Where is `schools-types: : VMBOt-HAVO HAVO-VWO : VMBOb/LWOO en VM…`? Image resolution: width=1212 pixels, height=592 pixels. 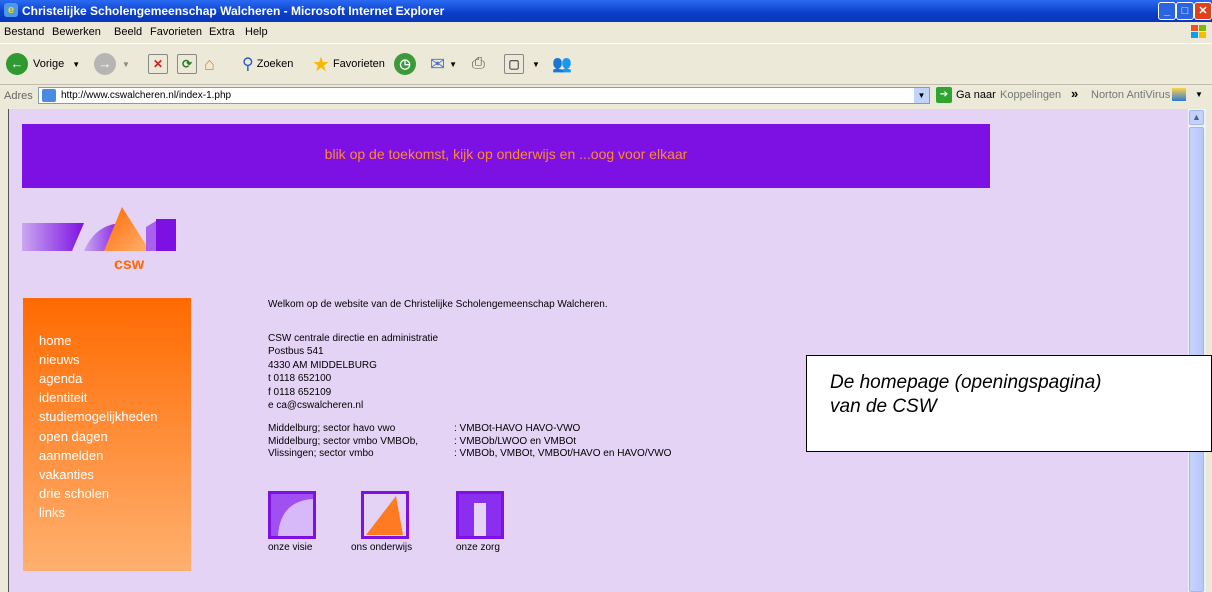
schools-types: : VMBOt-HAVO HAVO-VWO : VMBOb/LWOO en VM… is located at coordinates (562, 442).